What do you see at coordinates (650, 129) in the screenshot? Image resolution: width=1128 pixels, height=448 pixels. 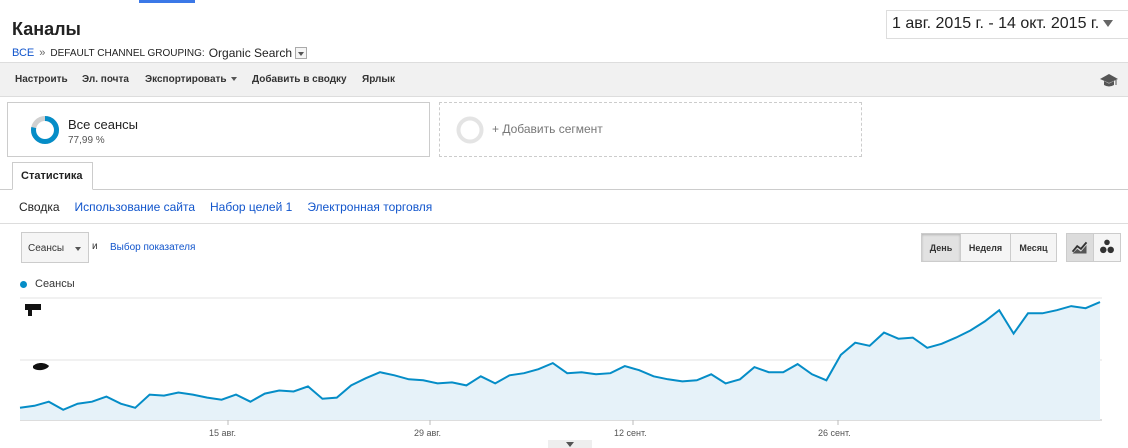 I see `add-segment-button: + Добавить сегмент` at bounding box center [650, 129].